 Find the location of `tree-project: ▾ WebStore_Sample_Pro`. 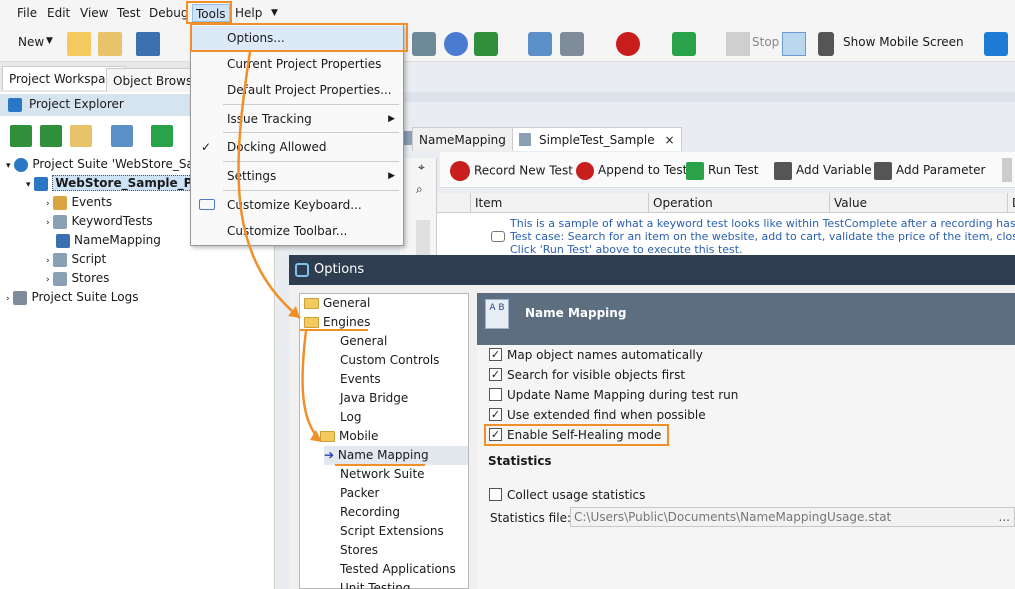

tree-project: ▾ WebStore_Sample_Pro is located at coordinates (118, 183).